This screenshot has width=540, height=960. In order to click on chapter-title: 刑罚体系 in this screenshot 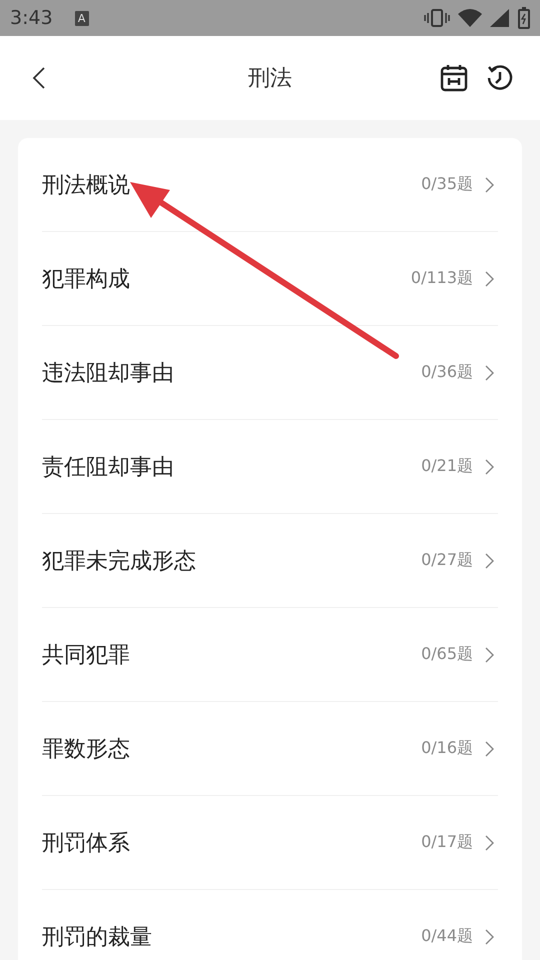, I will do `click(86, 844)`.